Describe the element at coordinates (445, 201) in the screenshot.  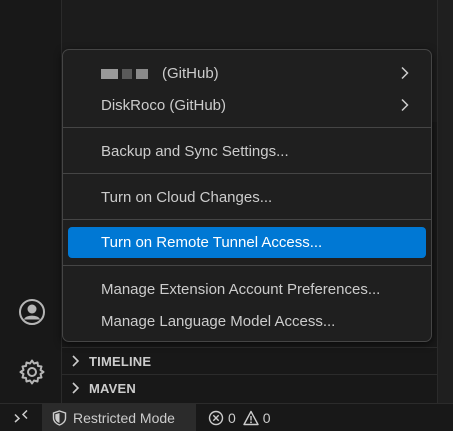
I see `scrollbar-strip` at that location.